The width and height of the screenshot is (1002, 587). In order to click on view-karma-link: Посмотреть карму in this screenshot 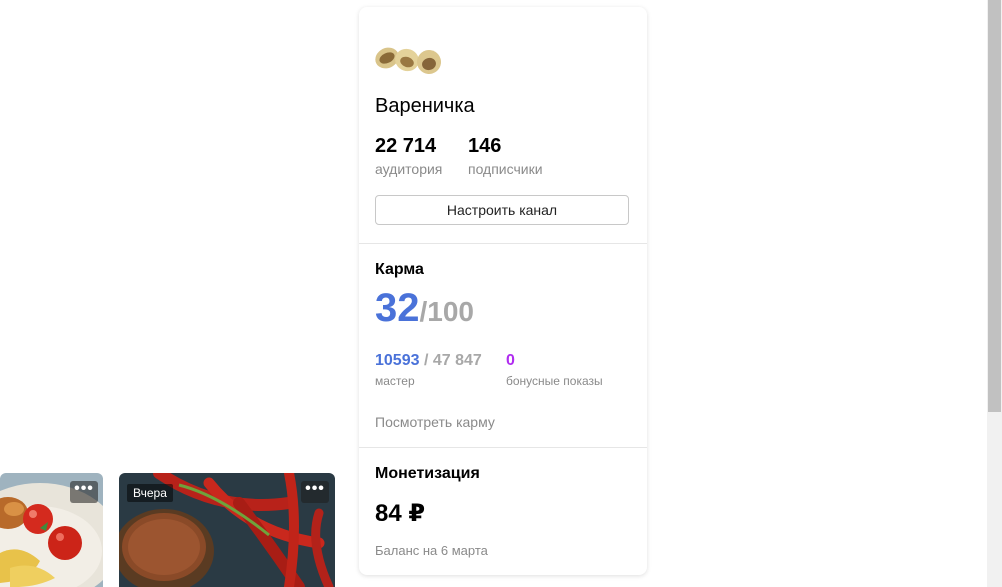, I will do `click(435, 422)`.